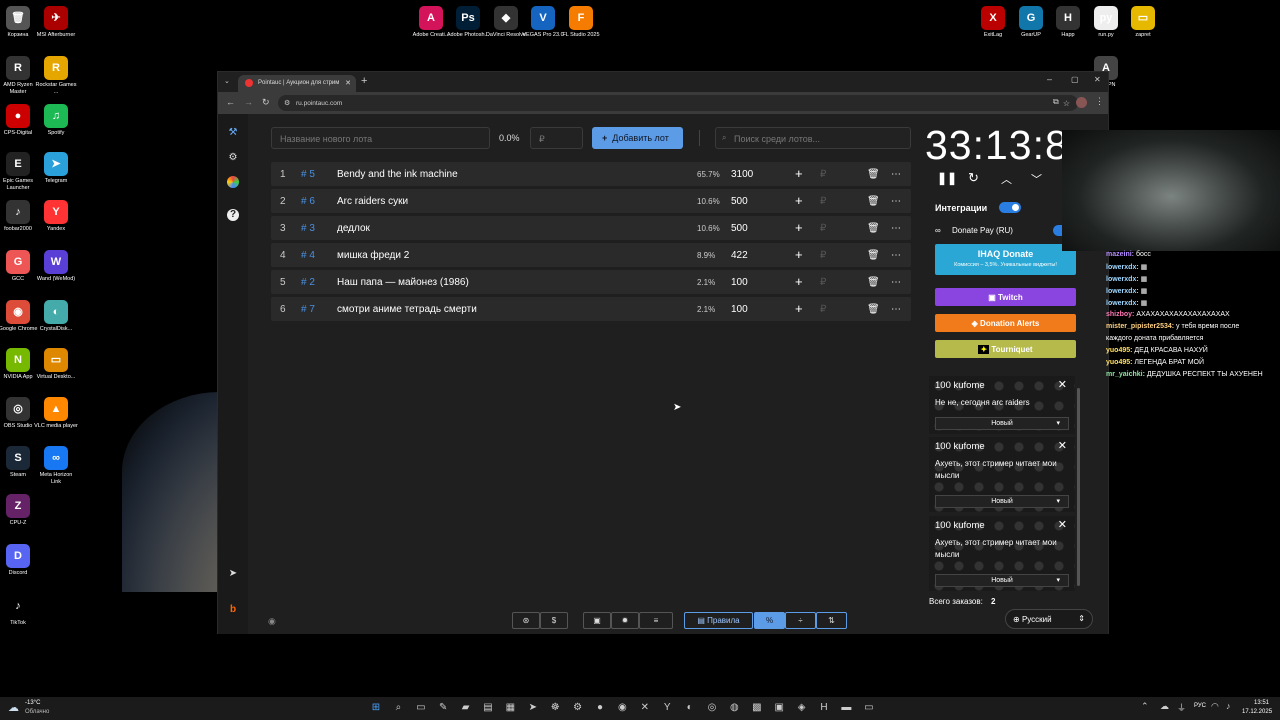 This screenshot has height=720, width=1280. What do you see at coordinates (1005, 349) in the screenshot?
I see `tourniquet-button: ✦ Tourniquet` at bounding box center [1005, 349].